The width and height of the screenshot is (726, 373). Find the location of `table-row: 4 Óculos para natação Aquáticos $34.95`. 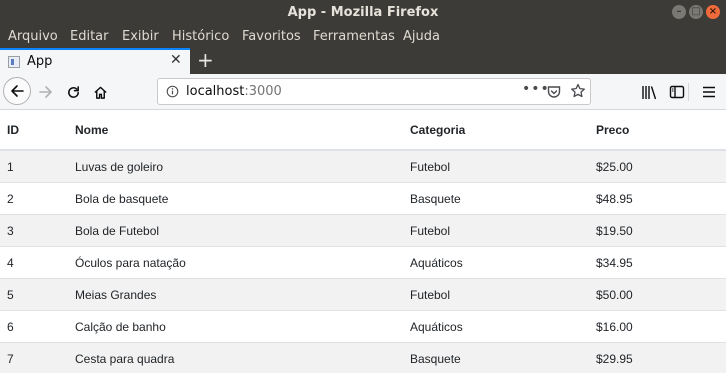

table-row: 4 Óculos para natação Aquáticos $34.95 is located at coordinates (363, 262).